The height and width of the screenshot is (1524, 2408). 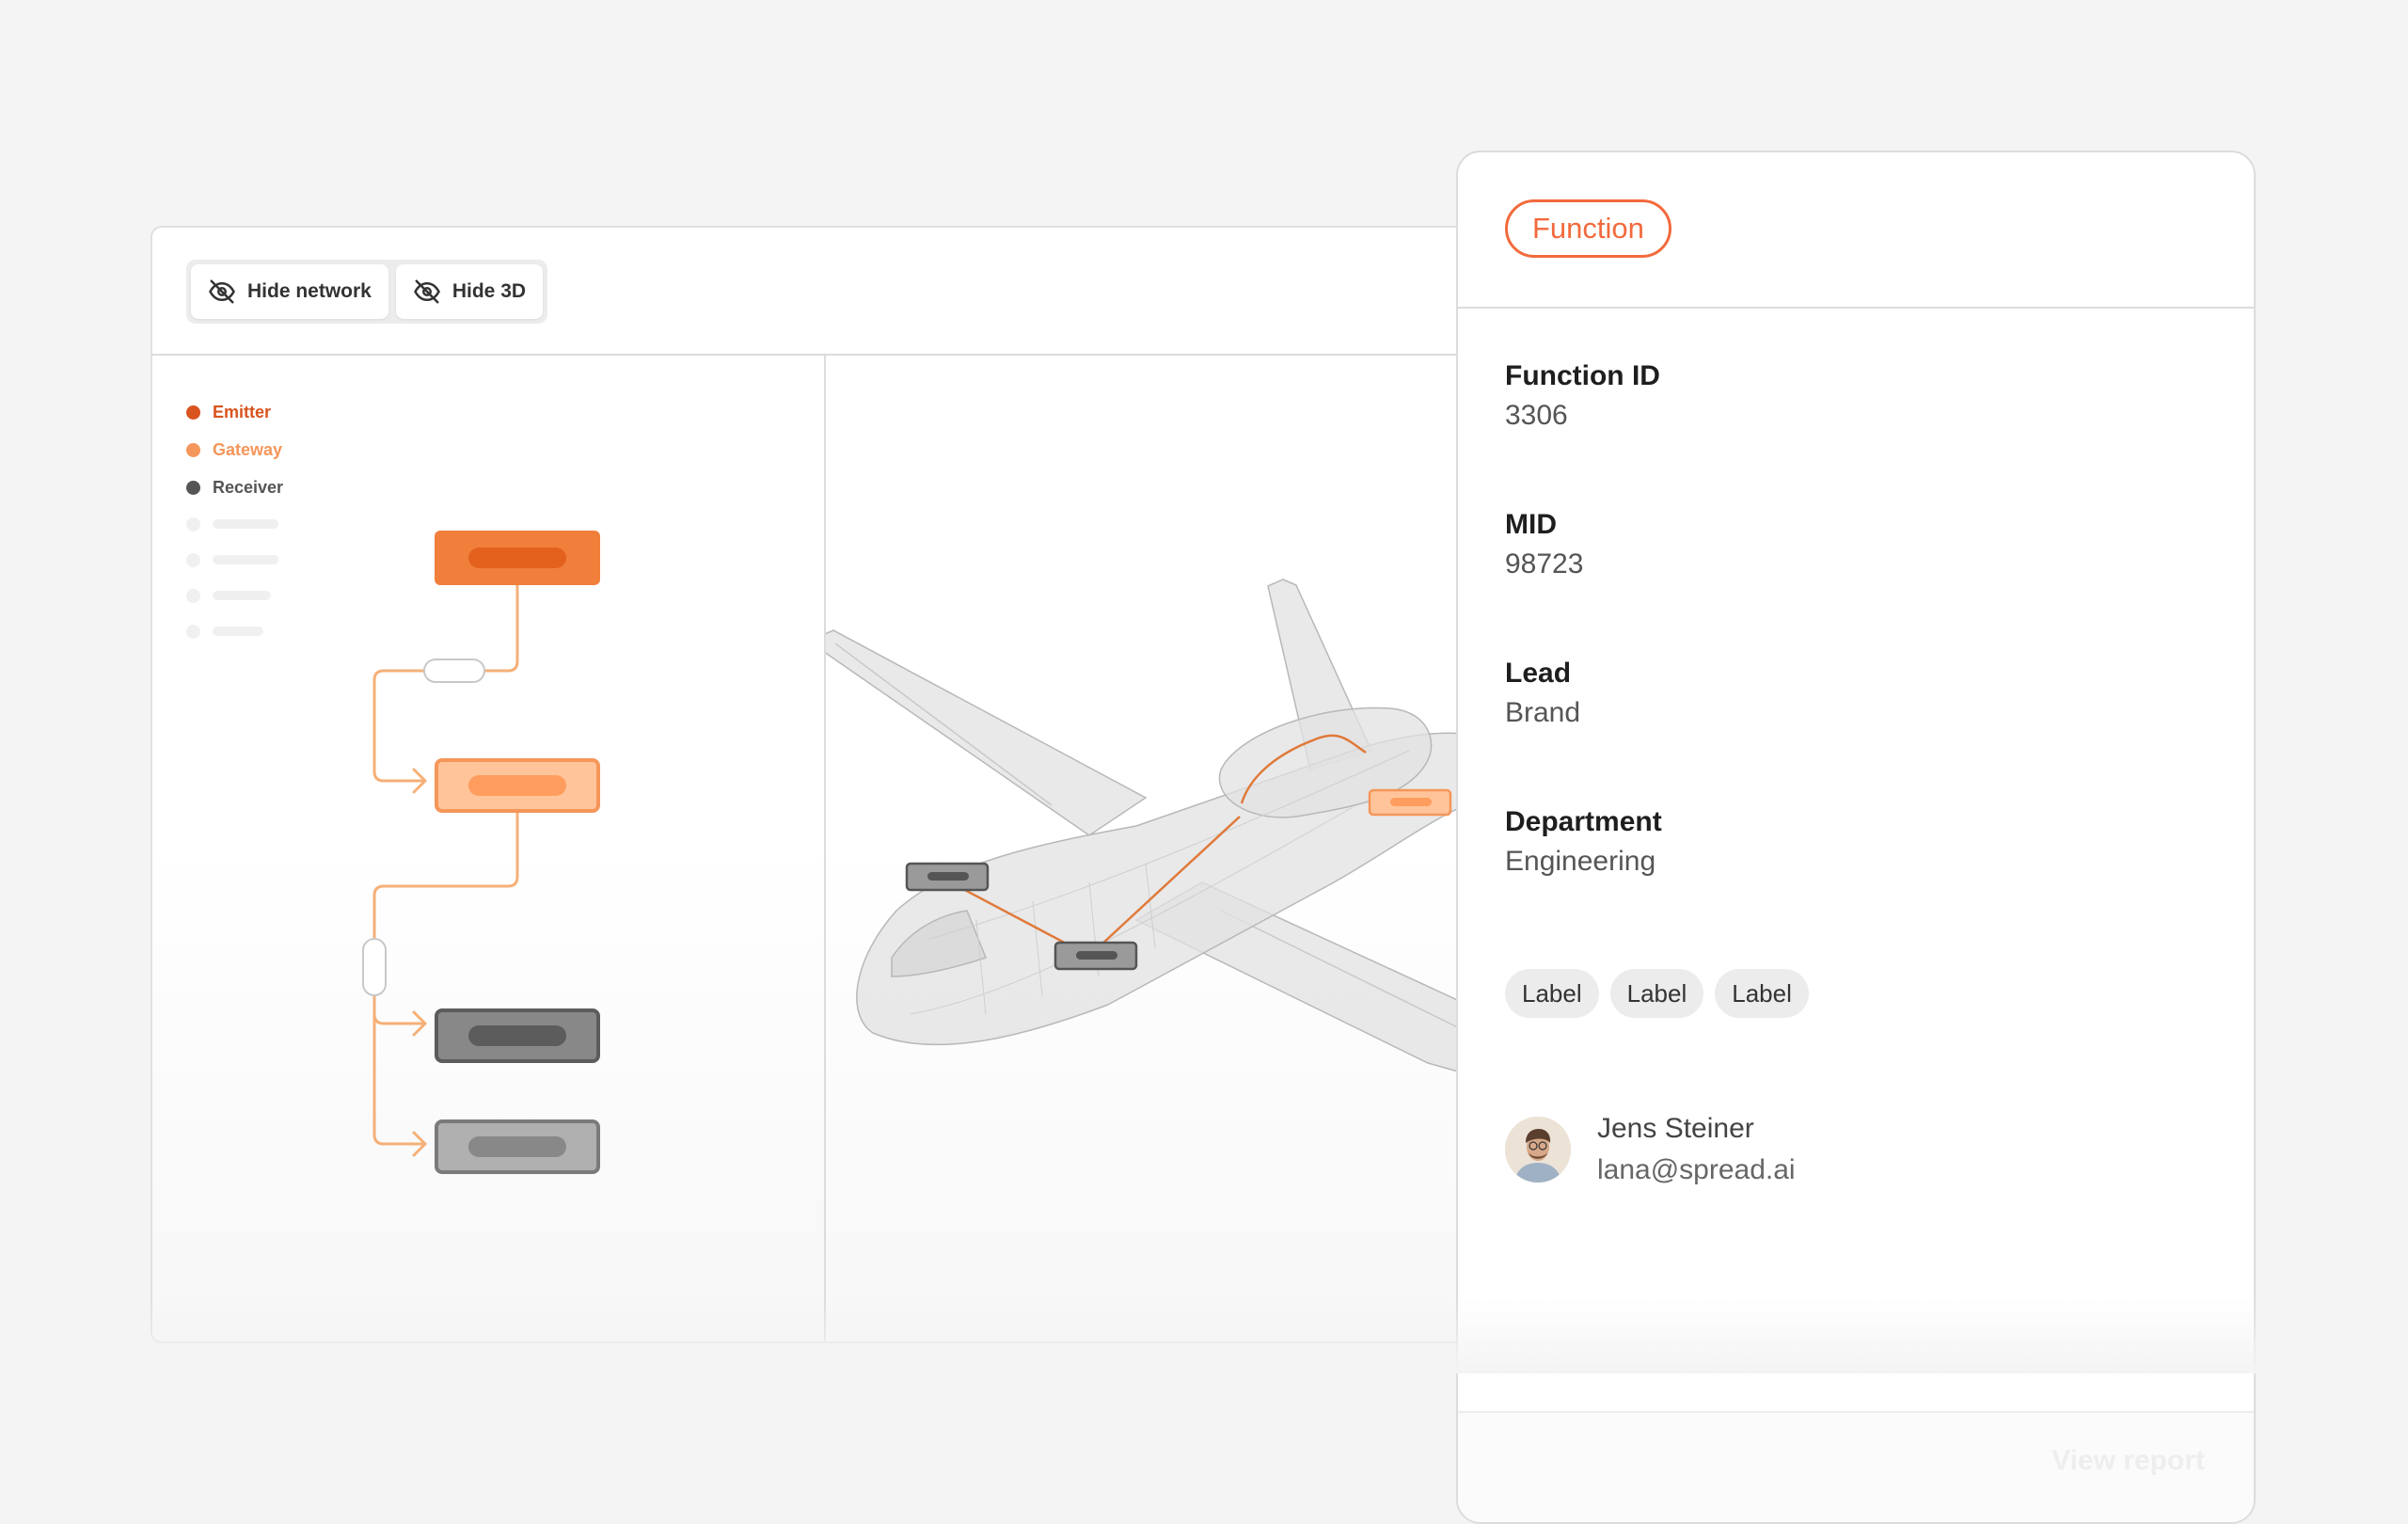 I want to click on hide-network-label: Hide network, so click(x=310, y=291).